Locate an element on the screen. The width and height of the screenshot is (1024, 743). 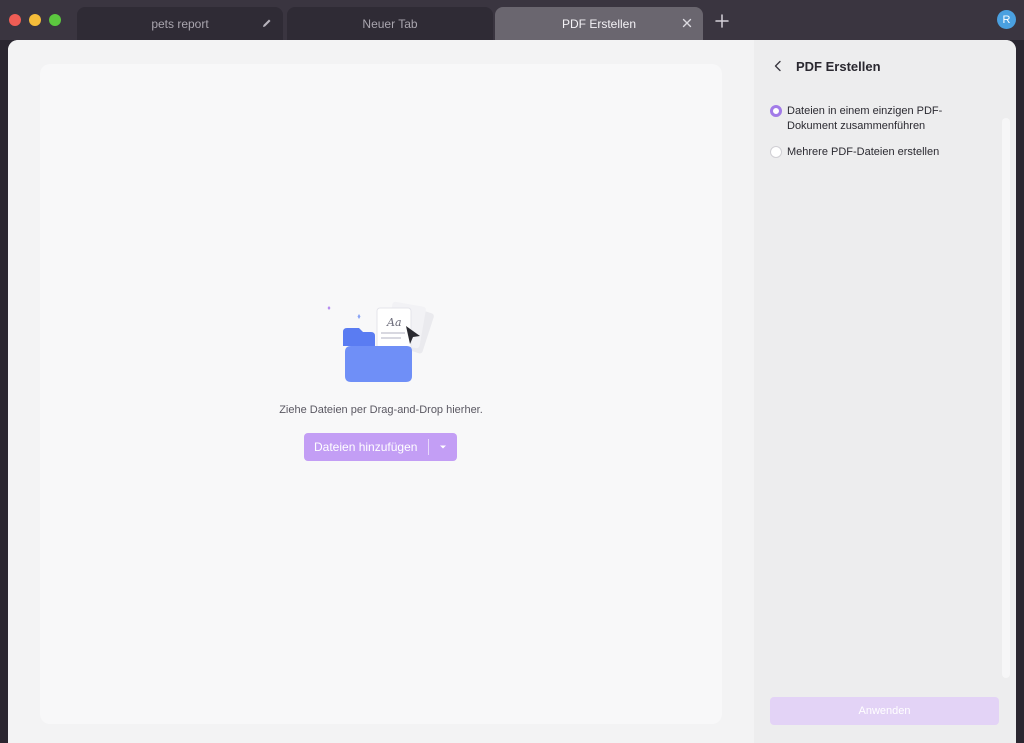
panel-title: PDF Erstellen is located at coordinates (838, 66).